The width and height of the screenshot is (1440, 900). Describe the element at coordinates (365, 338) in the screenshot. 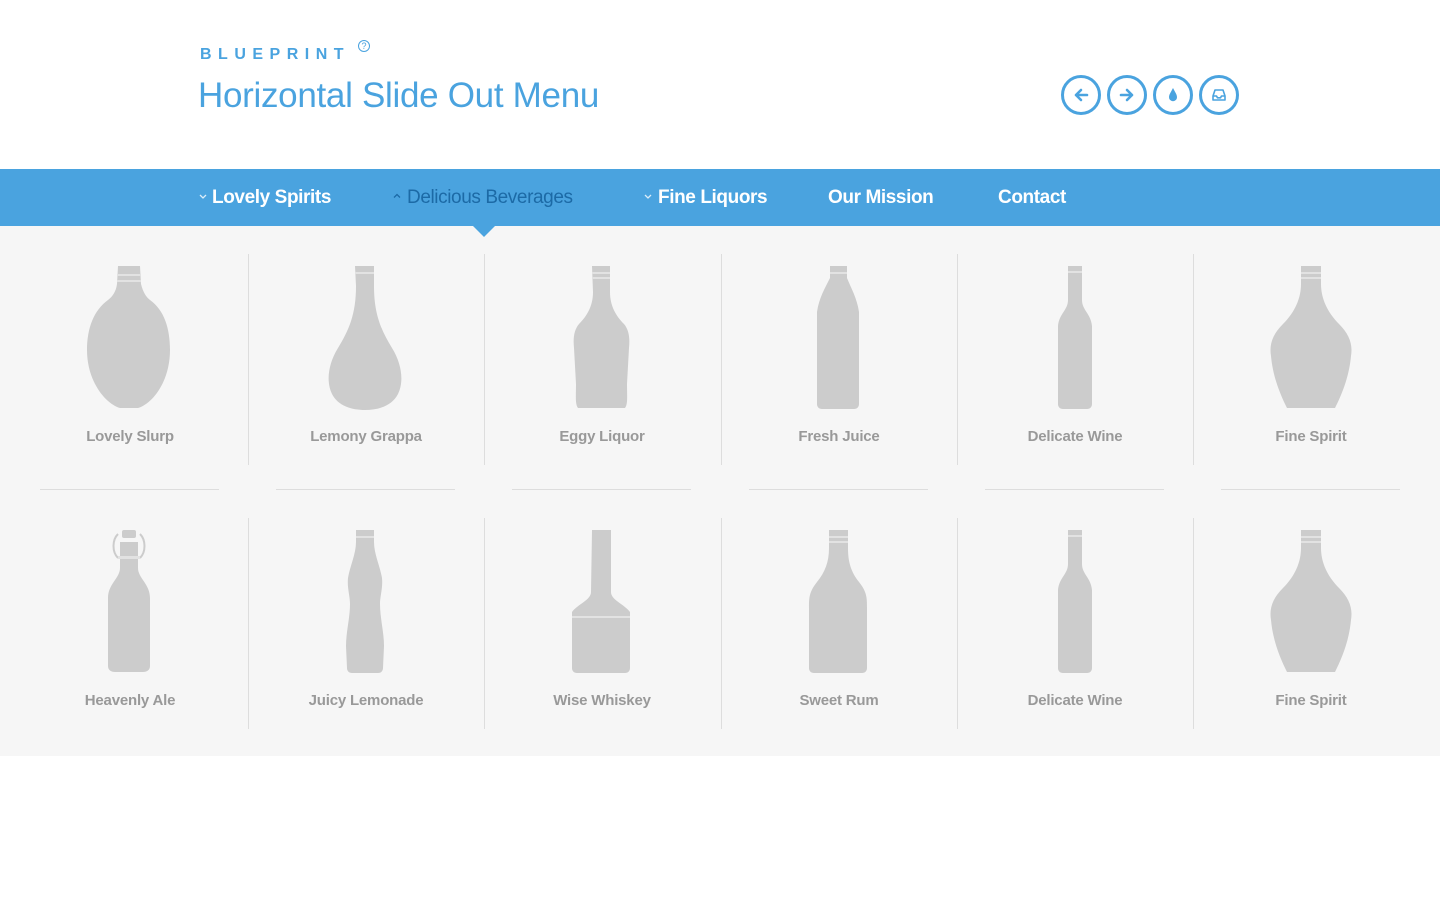

I see `teardrop-bottle-icon` at that location.